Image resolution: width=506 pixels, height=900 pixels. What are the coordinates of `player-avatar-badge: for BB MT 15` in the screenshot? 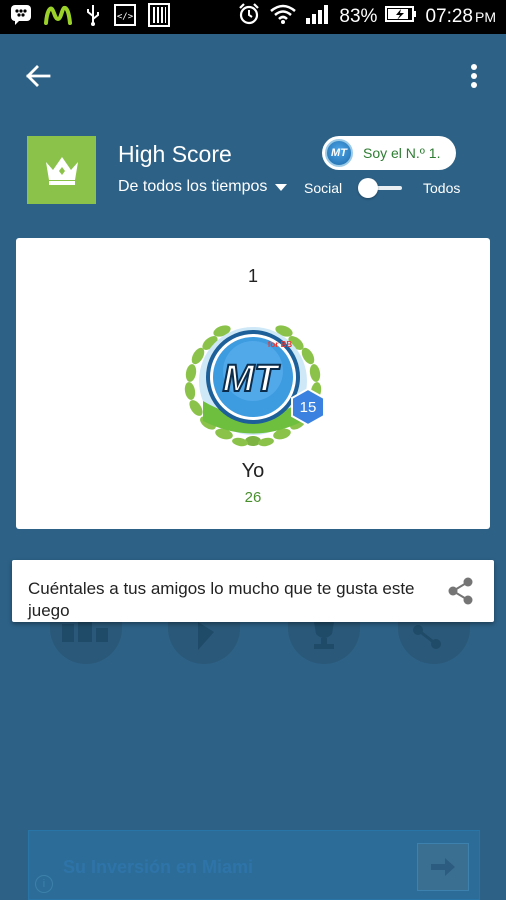 It's located at (253, 381).